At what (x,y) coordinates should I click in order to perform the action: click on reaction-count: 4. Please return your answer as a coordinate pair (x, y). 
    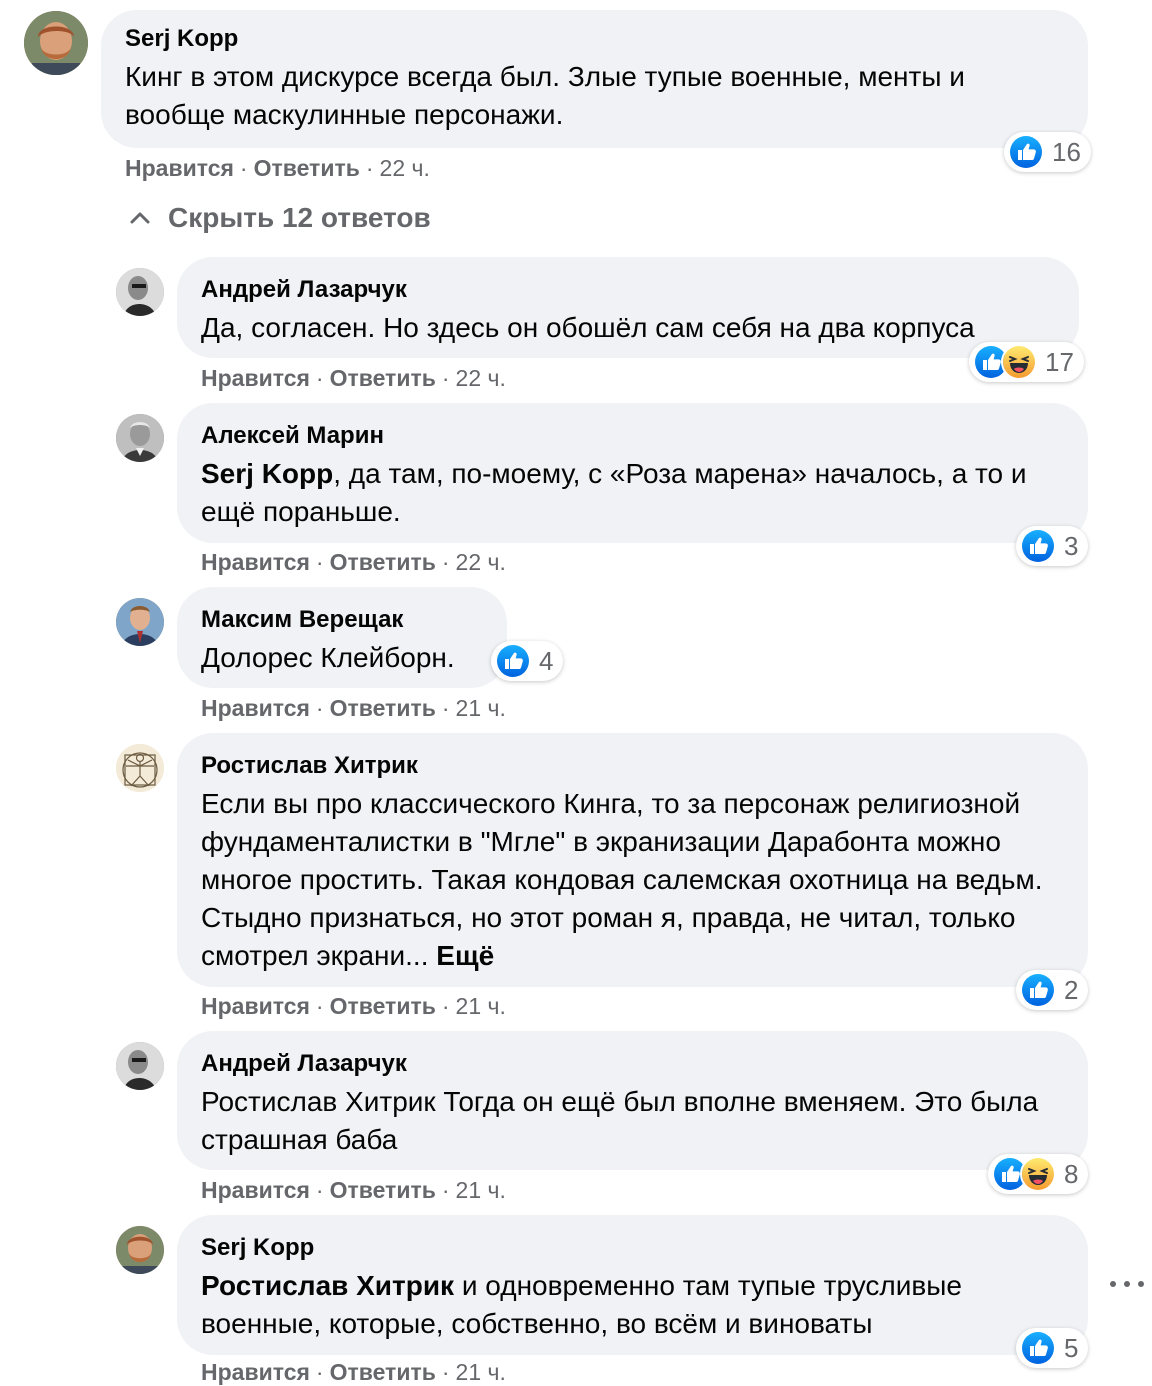
    Looking at the image, I should click on (546, 660).